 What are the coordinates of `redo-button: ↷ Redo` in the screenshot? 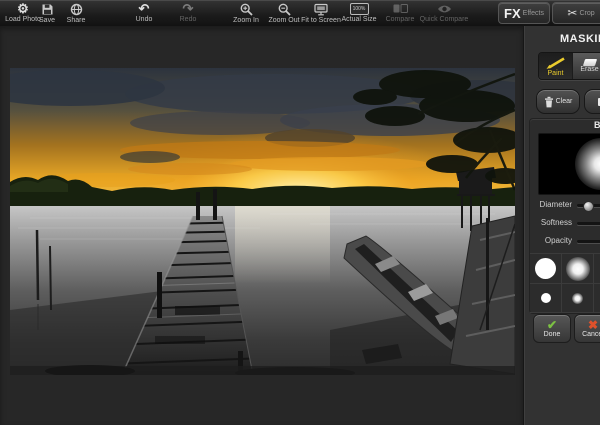 It's located at (188, 13).